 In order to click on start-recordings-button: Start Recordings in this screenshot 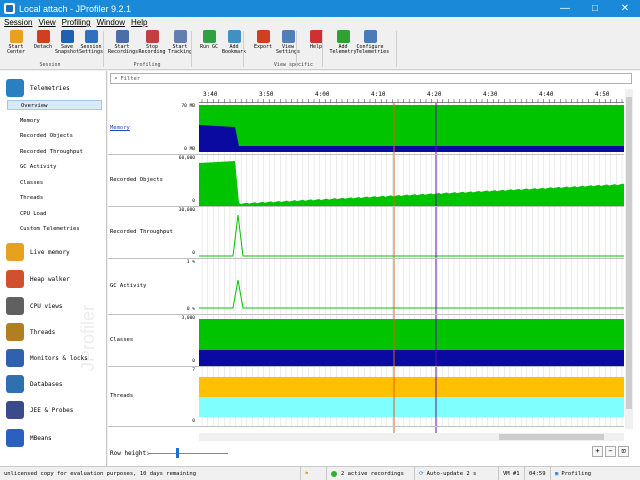, I will do `click(123, 45)`.